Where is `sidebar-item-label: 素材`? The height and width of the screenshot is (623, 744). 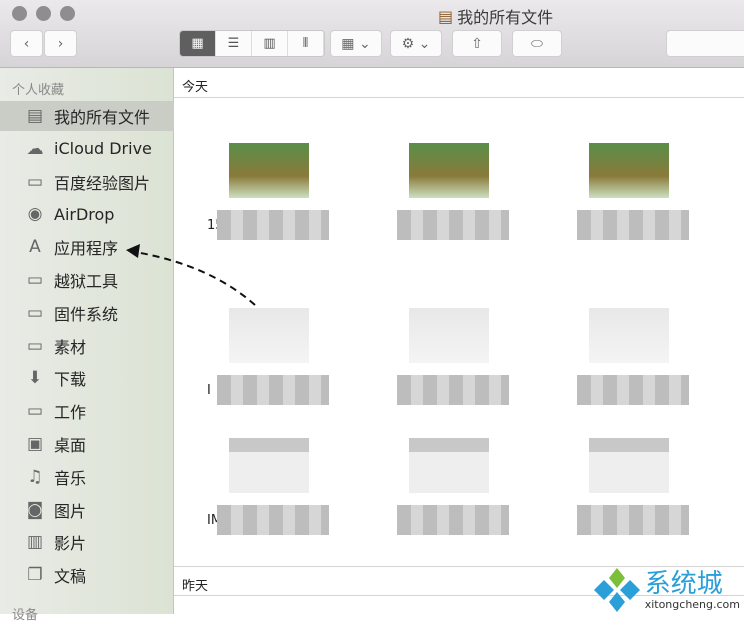
sidebar-item-label: 素材 is located at coordinates (70, 347).